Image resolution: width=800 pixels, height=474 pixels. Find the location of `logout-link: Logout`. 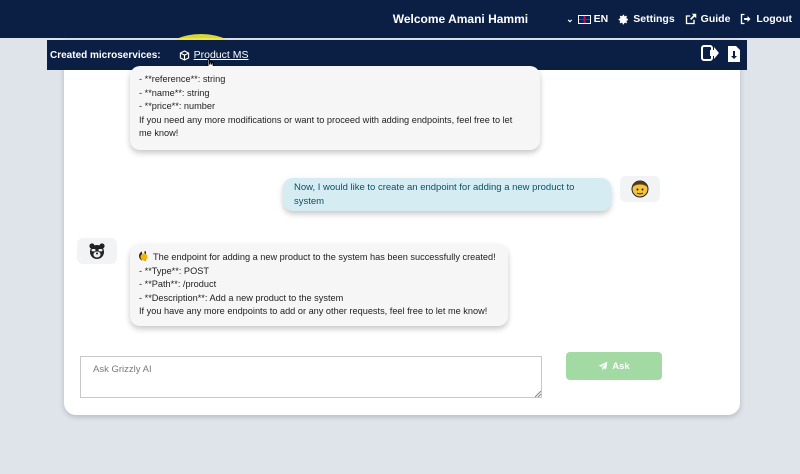

logout-link: Logout is located at coordinates (766, 19).